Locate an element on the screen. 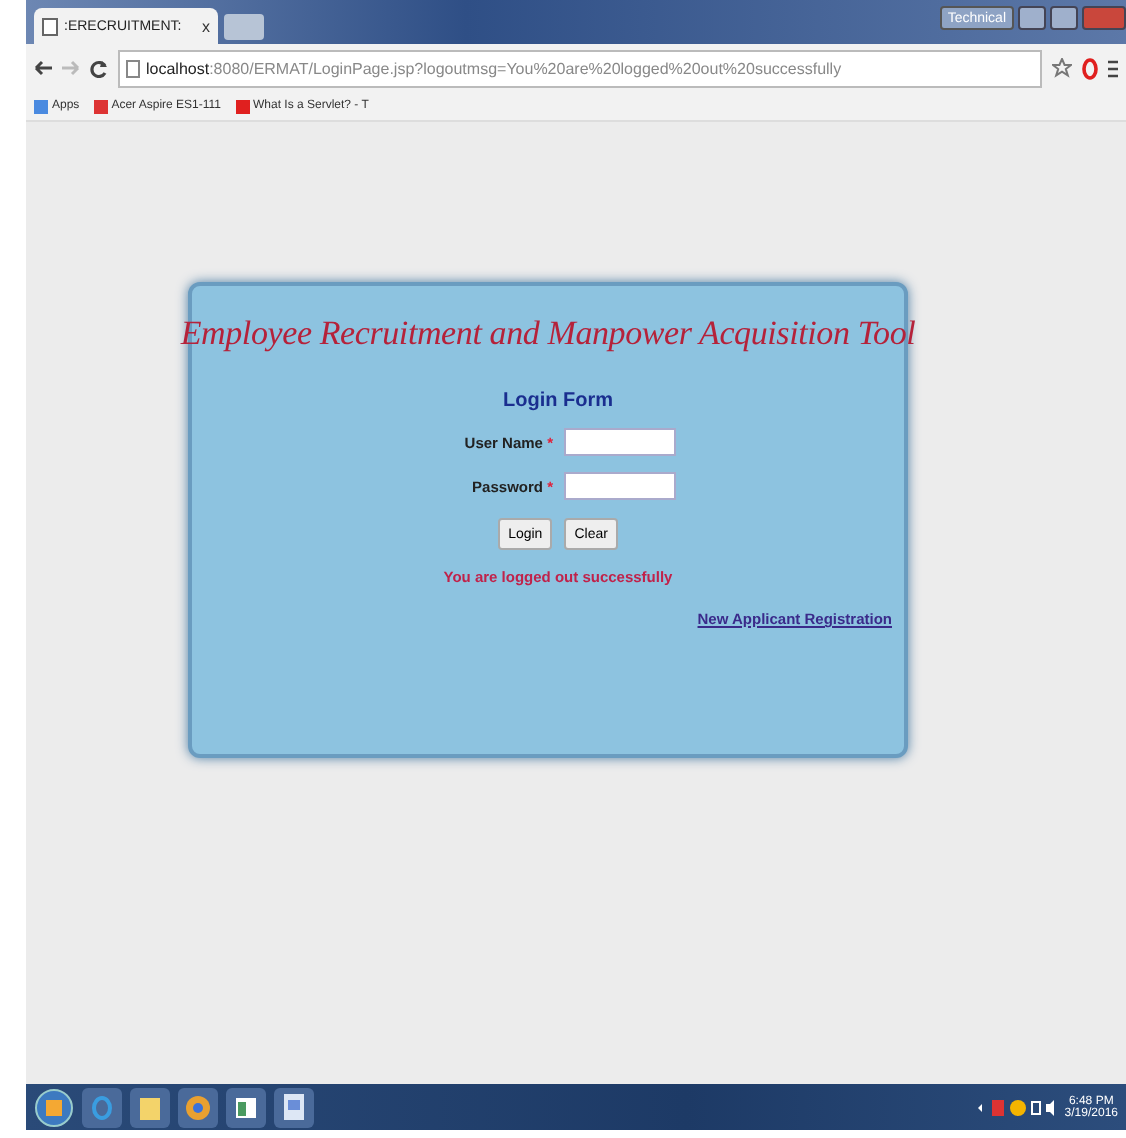 The width and height of the screenshot is (1126, 1138). folder-taskbar-icon is located at coordinates (150, 1107).